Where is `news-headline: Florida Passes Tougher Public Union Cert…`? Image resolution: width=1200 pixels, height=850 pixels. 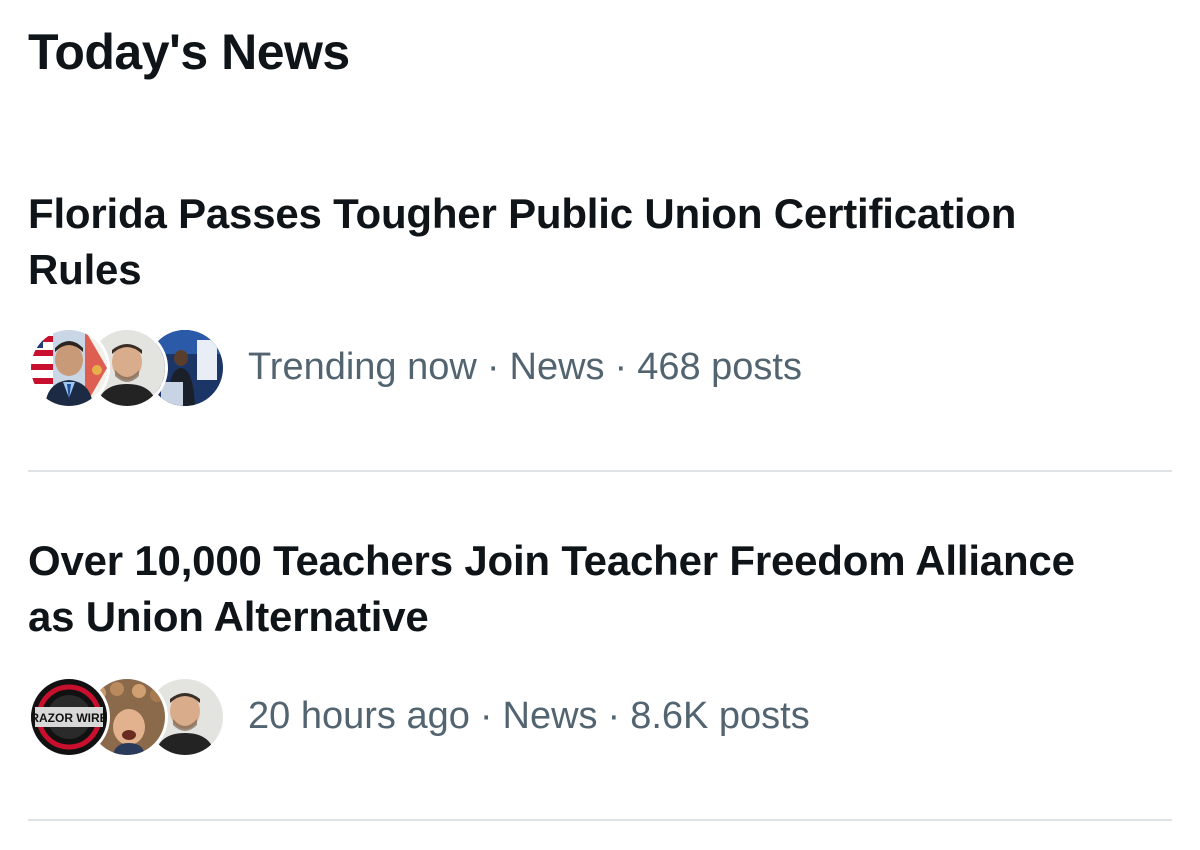
news-headline: Florida Passes Tougher Public Union Cert… is located at coordinates (578, 242).